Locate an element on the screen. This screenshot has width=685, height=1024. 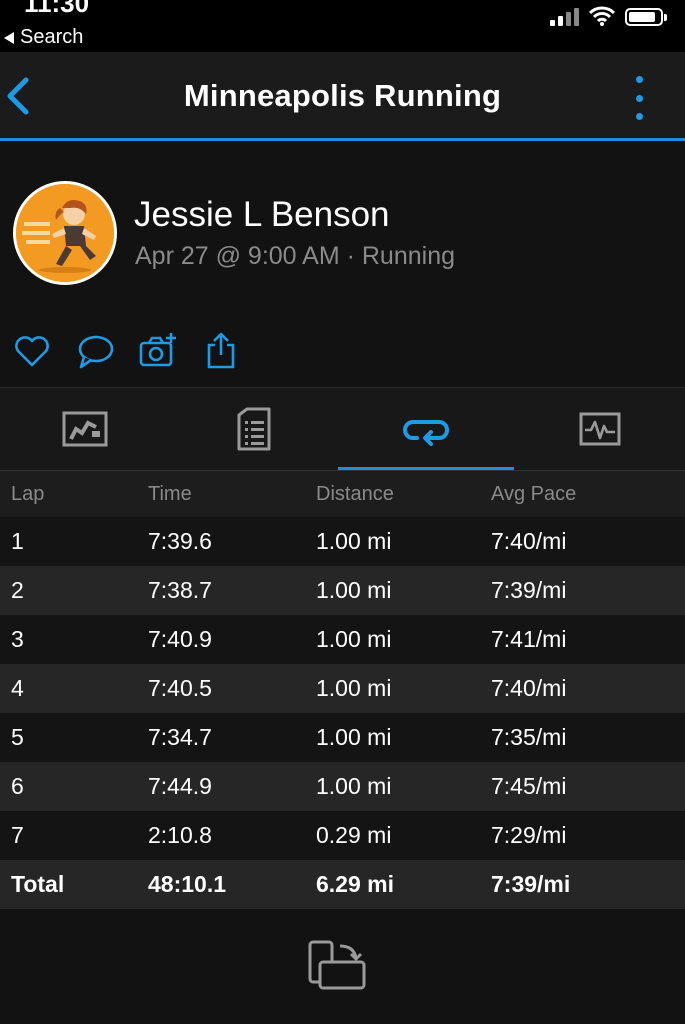
status-back-link: Search is located at coordinates (43, 37).